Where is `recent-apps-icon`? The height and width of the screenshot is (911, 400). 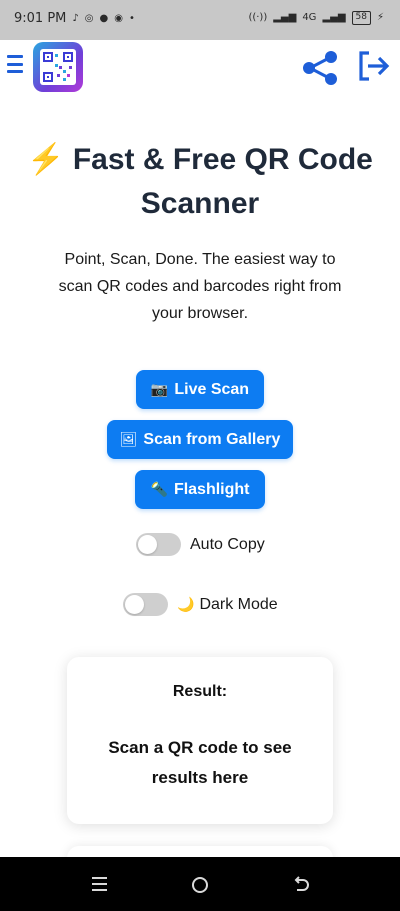 recent-apps-icon is located at coordinates (99, 884).